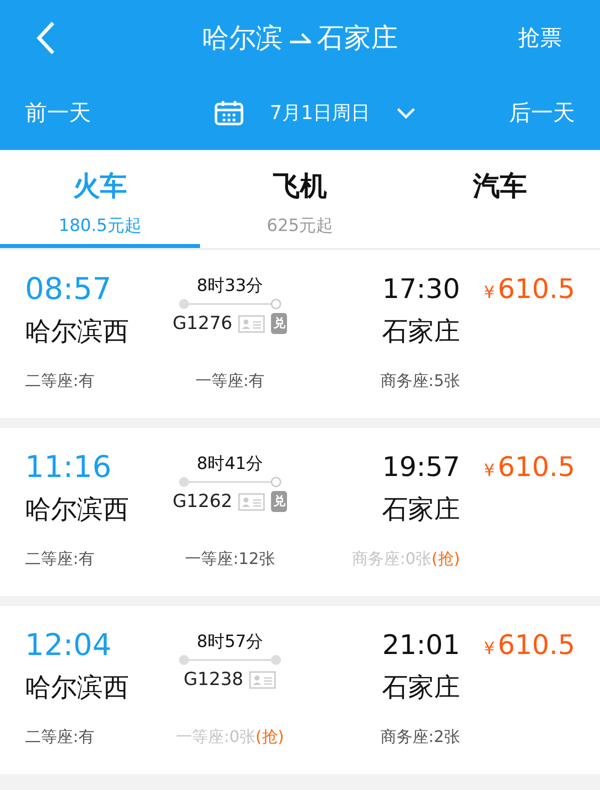  What do you see at coordinates (230, 381) in the screenshot?
I see `seat-availability: 一等座:有` at bounding box center [230, 381].